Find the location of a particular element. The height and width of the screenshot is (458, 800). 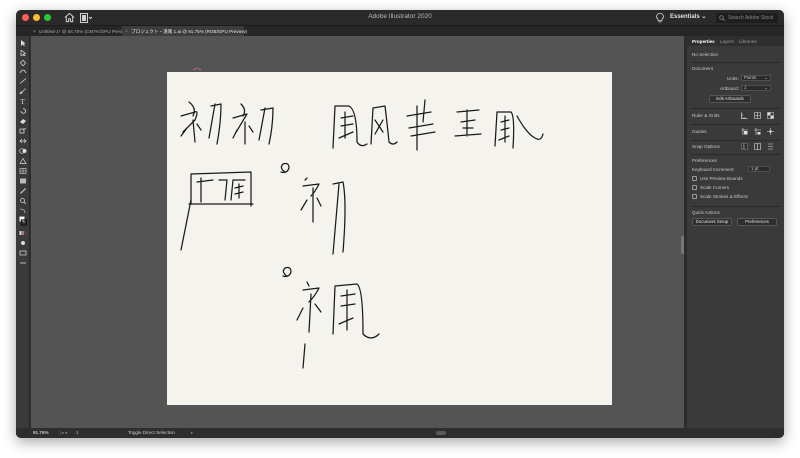

gradient-tool-icon is located at coordinates (23, 181).